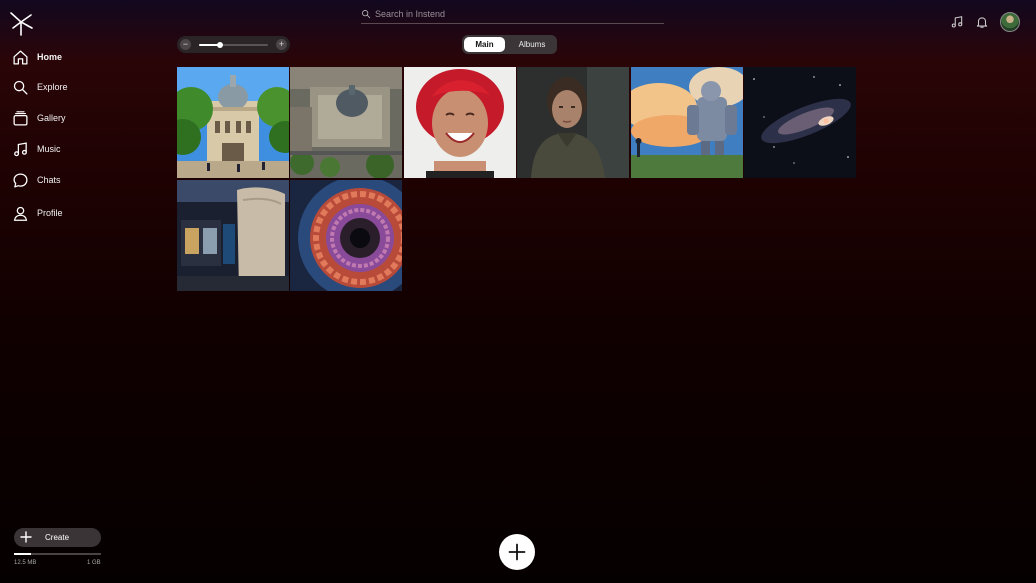 This screenshot has width=1036, height=583. I want to click on photo-university-building, so click(233, 122).